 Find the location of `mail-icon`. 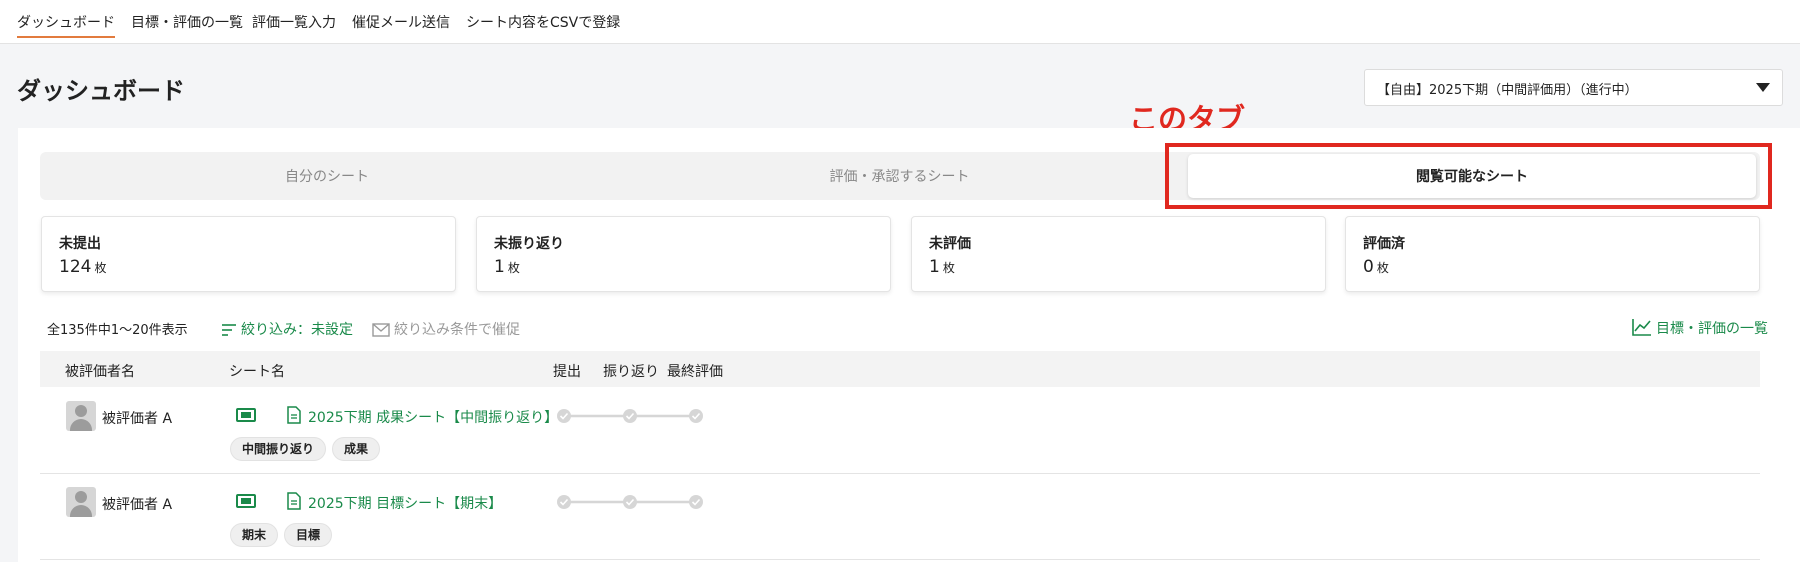

mail-icon is located at coordinates (381, 330).